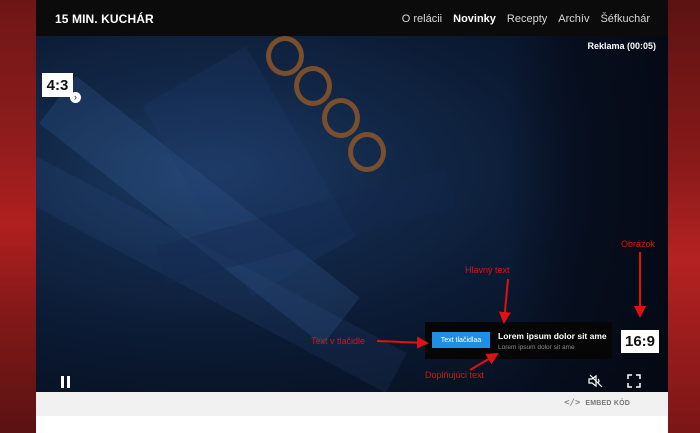 The height and width of the screenshot is (433, 700). What do you see at coordinates (455, 375) in the screenshot?
I see `annotation-doplnujuci-text: Doplňujúci text` at bounding box center [455, 375].